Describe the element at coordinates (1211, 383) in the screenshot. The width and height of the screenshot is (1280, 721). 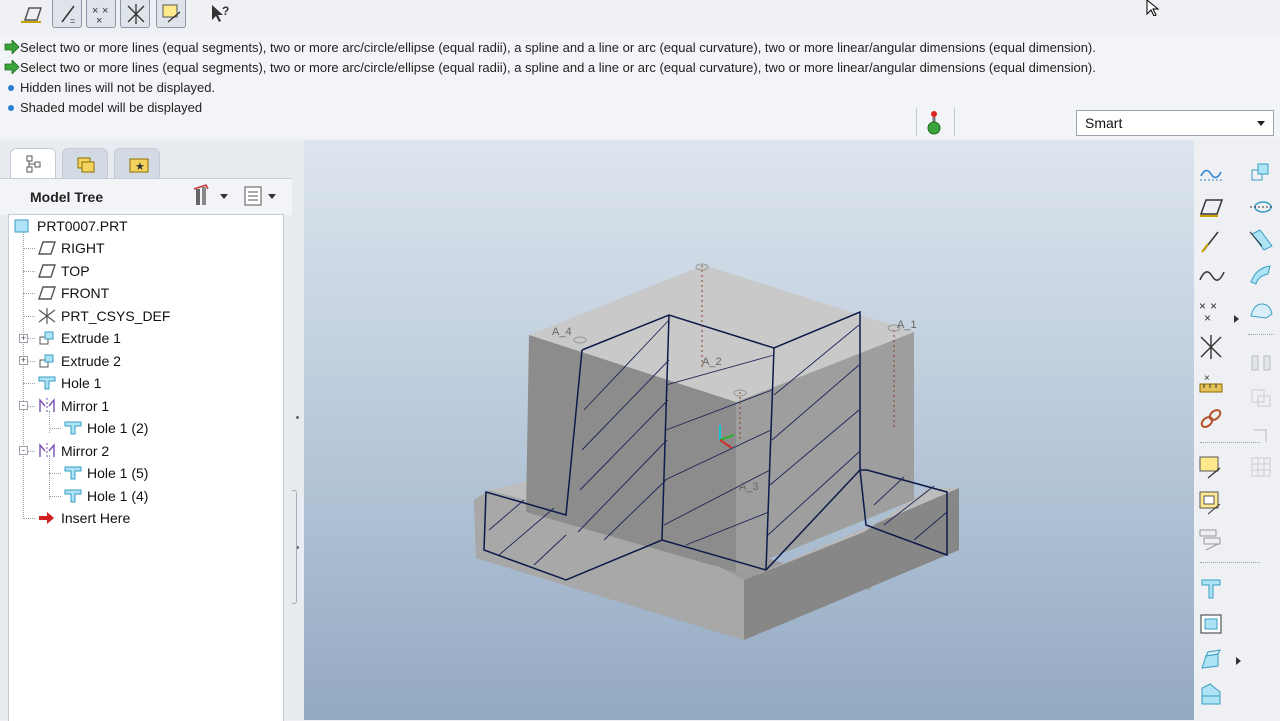
I see `analysis-tool-icon: ×` at that location.